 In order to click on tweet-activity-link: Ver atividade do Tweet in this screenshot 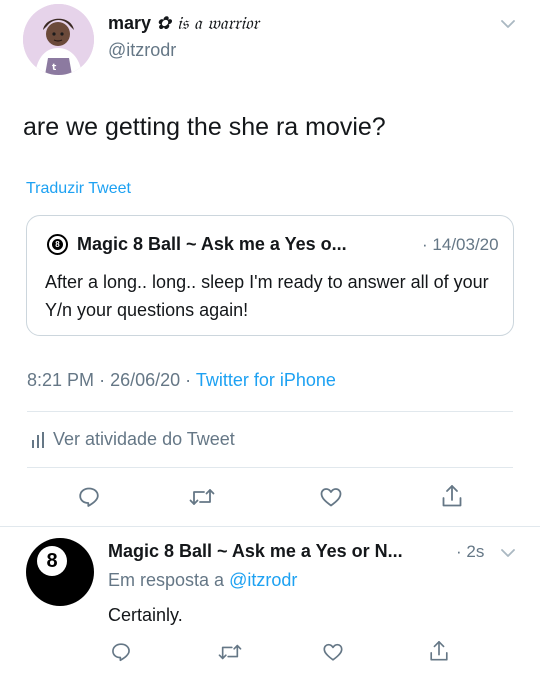, I will do `click(133, 439)`.